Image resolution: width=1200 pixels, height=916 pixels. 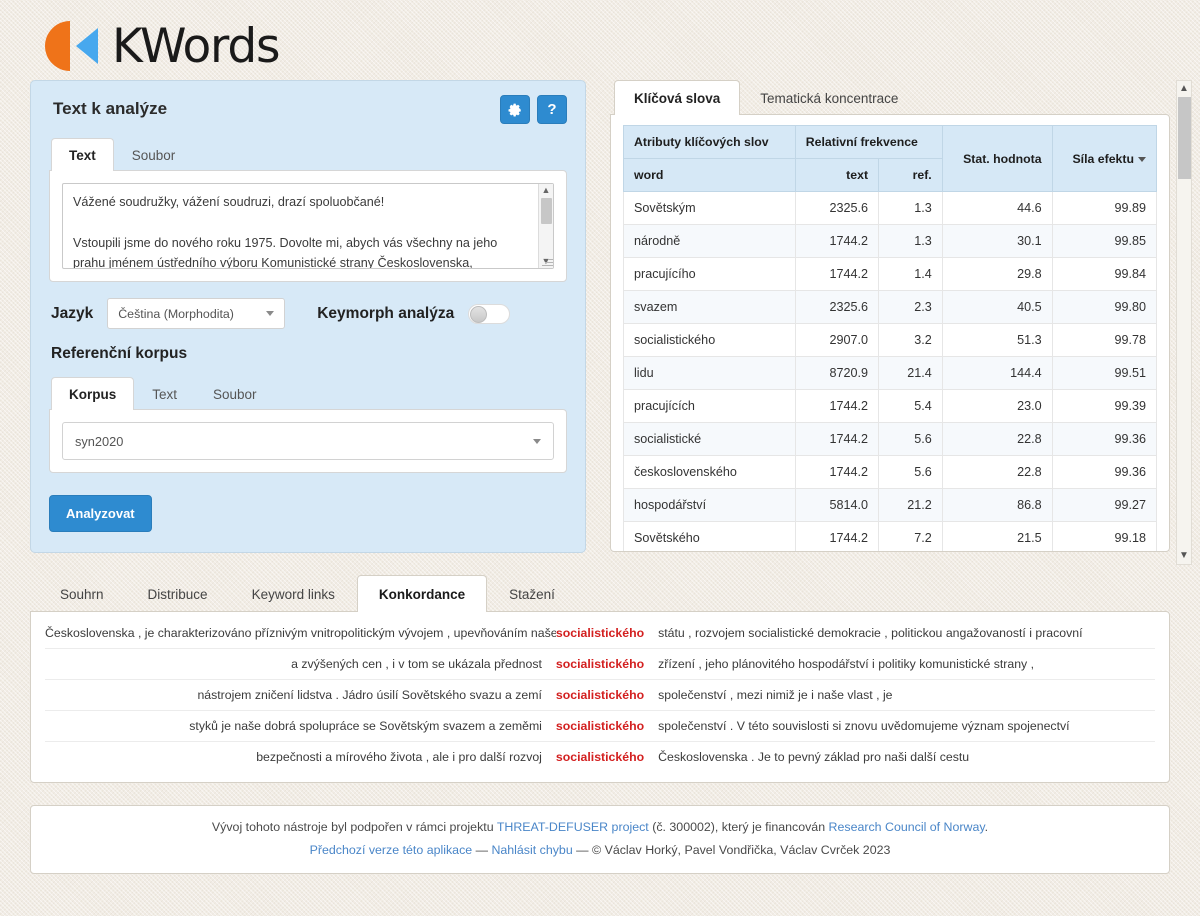 What do you see at coordinates (1104, 406) in the screenshot?
I see `cell-effect: 99.39` at bounding box center [1104, 406].